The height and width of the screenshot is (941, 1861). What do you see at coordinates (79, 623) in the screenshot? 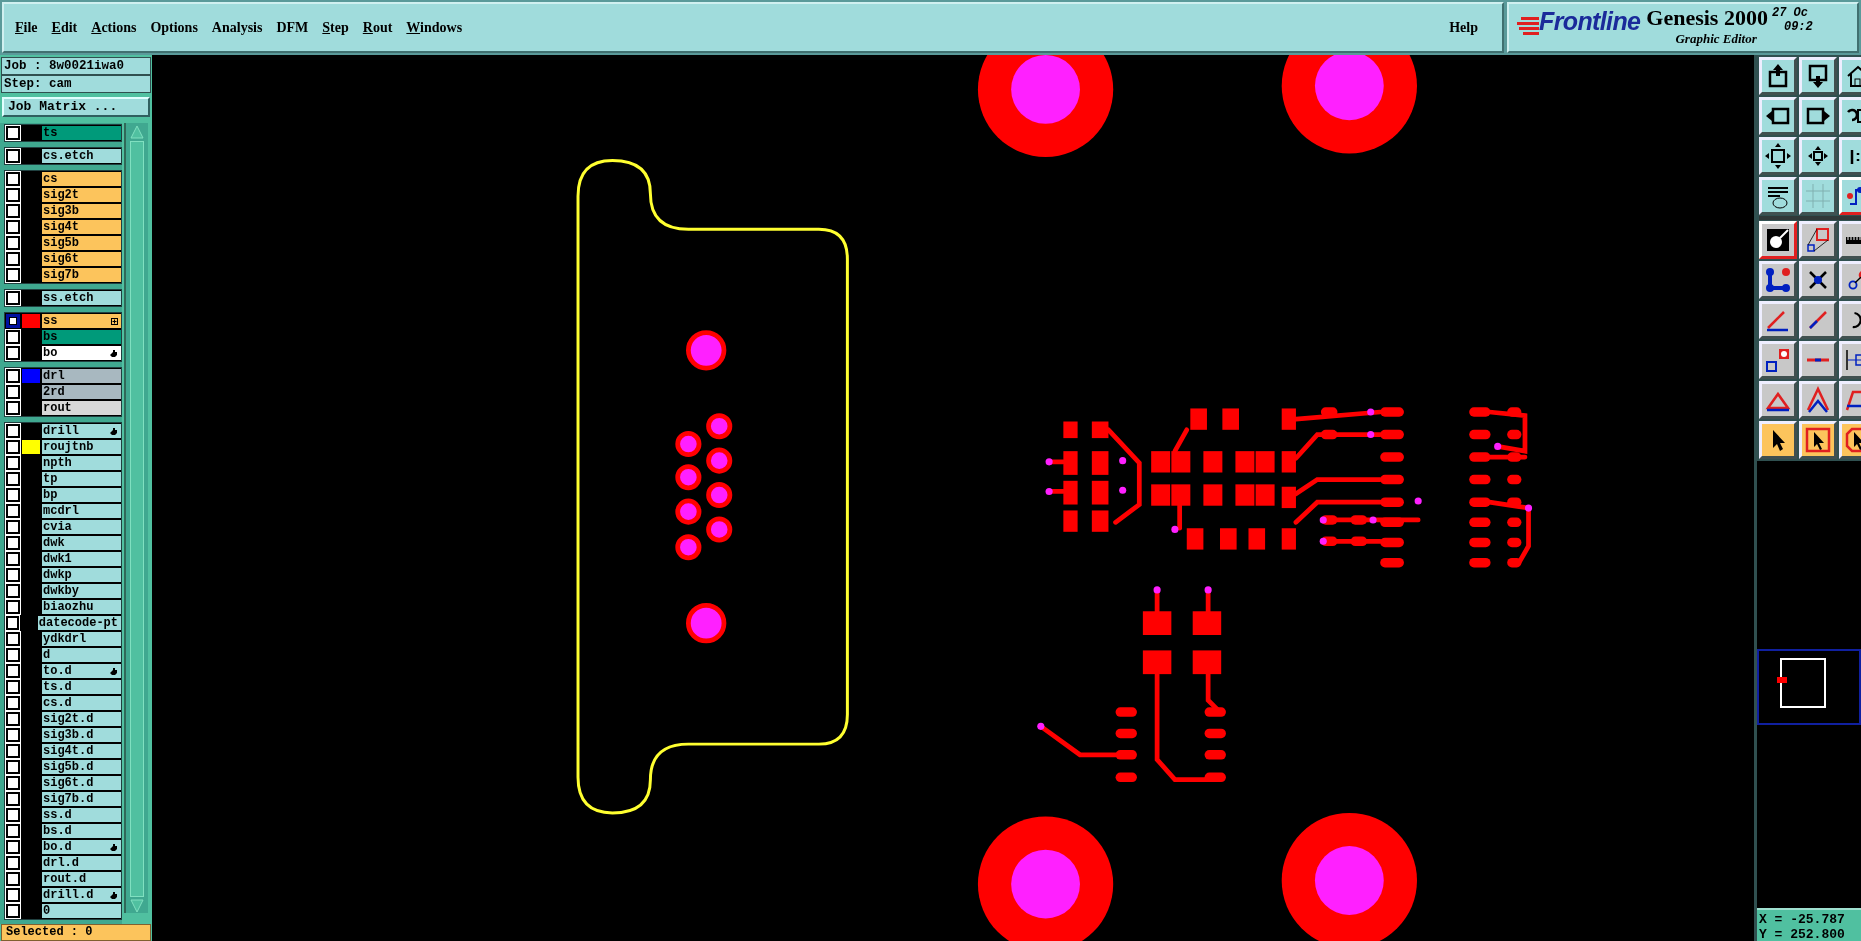
I see `layer-name: datecode-pt` at bounding box center [79, 623].